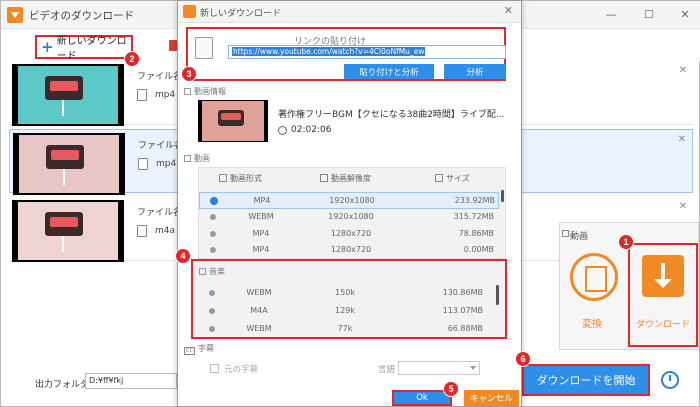  I want to click on audio-format-row: M4A 129k 113.07MB, so click(341, 312).